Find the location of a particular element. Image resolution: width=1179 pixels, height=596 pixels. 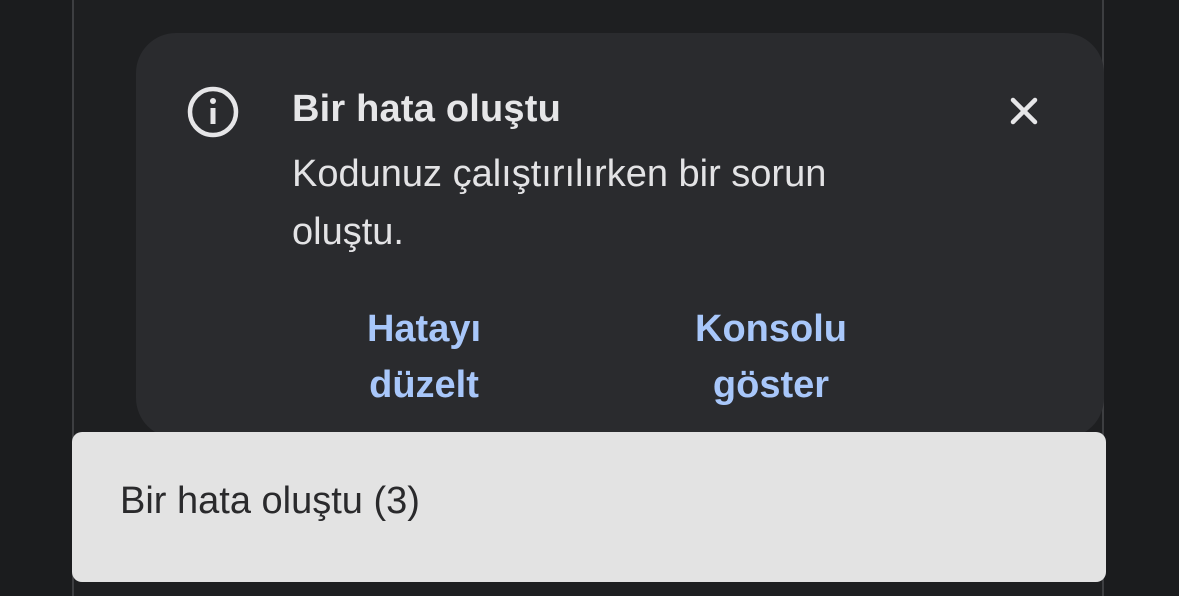

fix-error-label-line2: düzelt is located at coordinates (424, 385).